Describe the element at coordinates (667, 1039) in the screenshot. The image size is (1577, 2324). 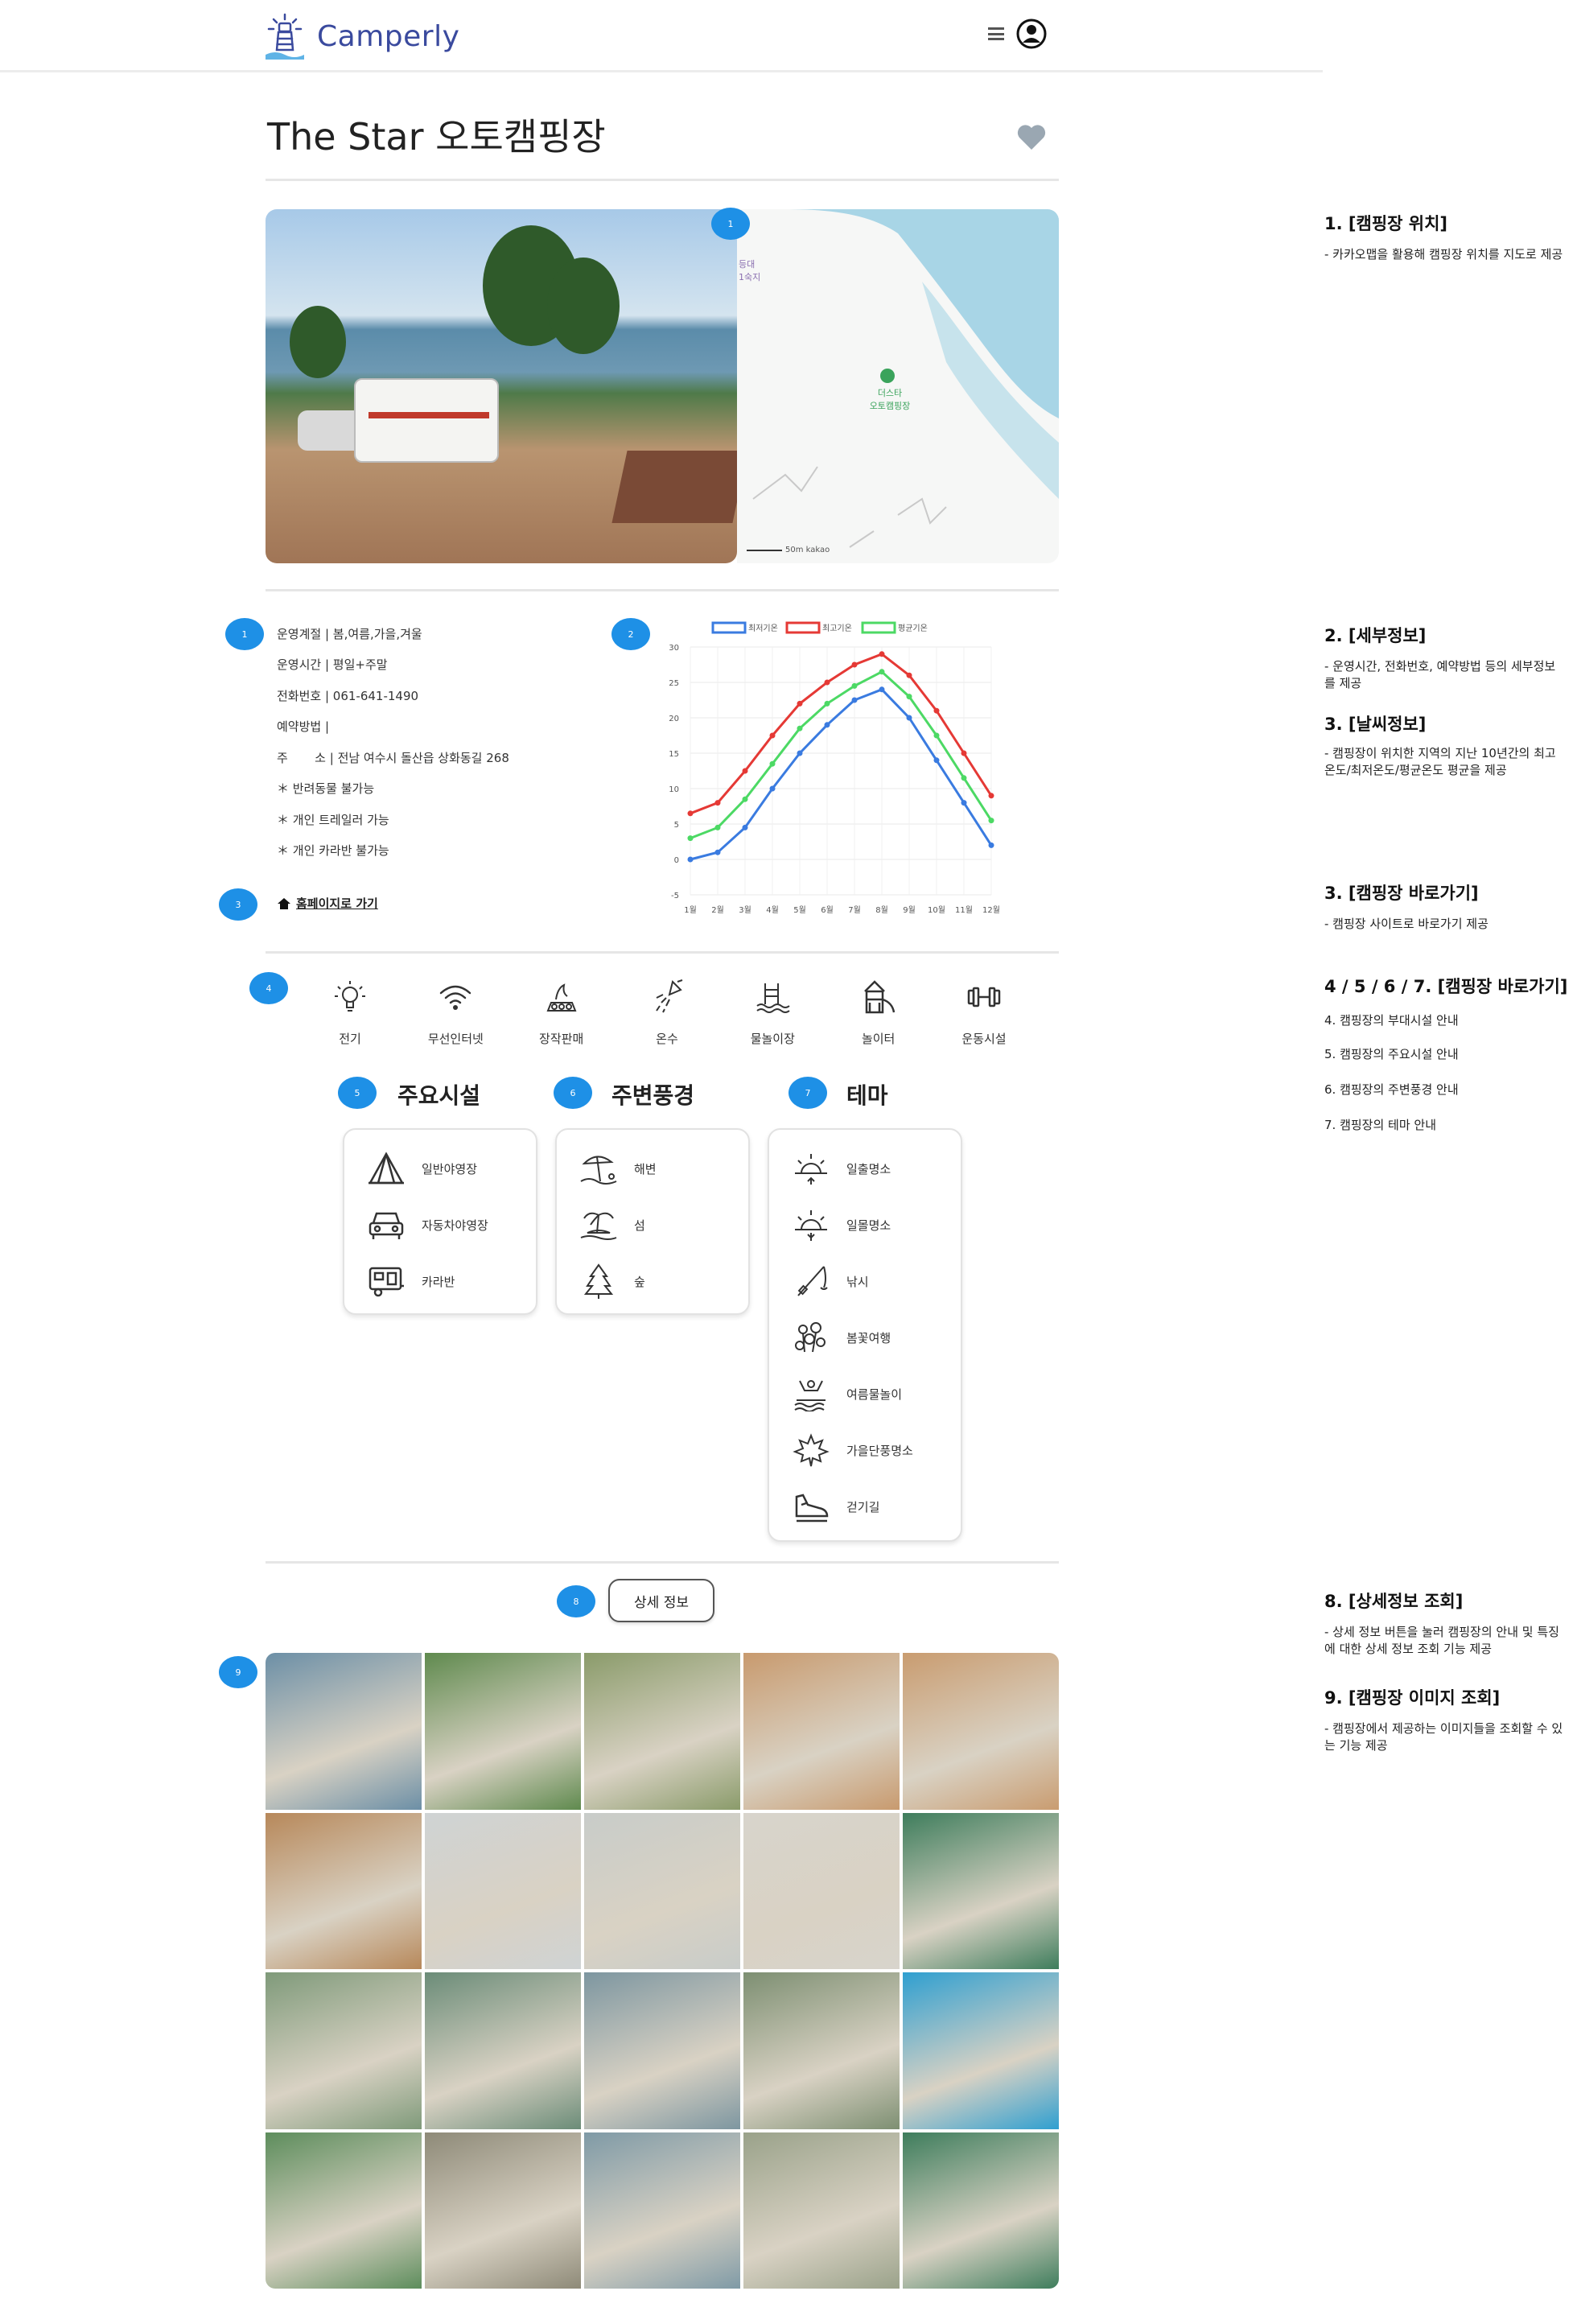
I see `facility-label: 온수` at that location.